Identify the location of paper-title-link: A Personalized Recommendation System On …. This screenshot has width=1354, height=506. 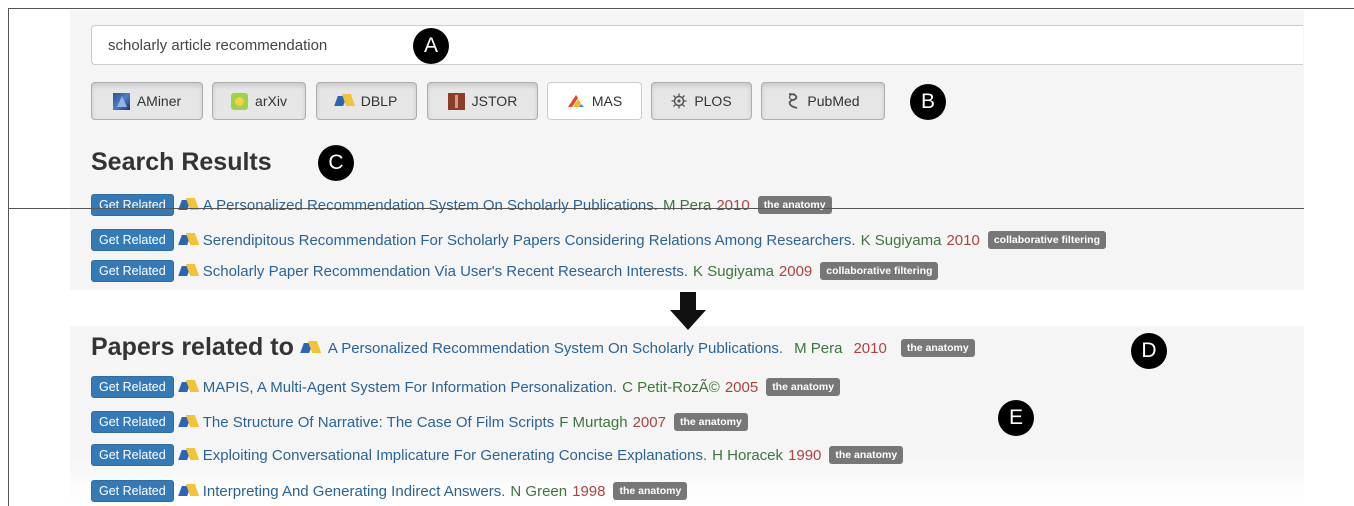
(430, 205).